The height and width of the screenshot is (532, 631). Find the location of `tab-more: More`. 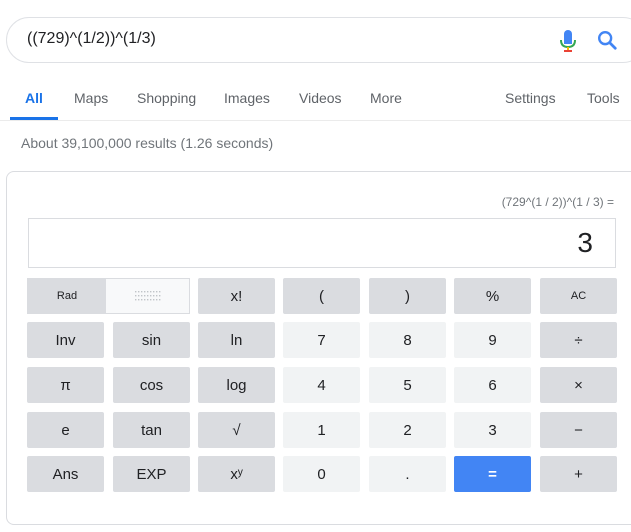

tab-more: More is located at coordinates (386, 98).